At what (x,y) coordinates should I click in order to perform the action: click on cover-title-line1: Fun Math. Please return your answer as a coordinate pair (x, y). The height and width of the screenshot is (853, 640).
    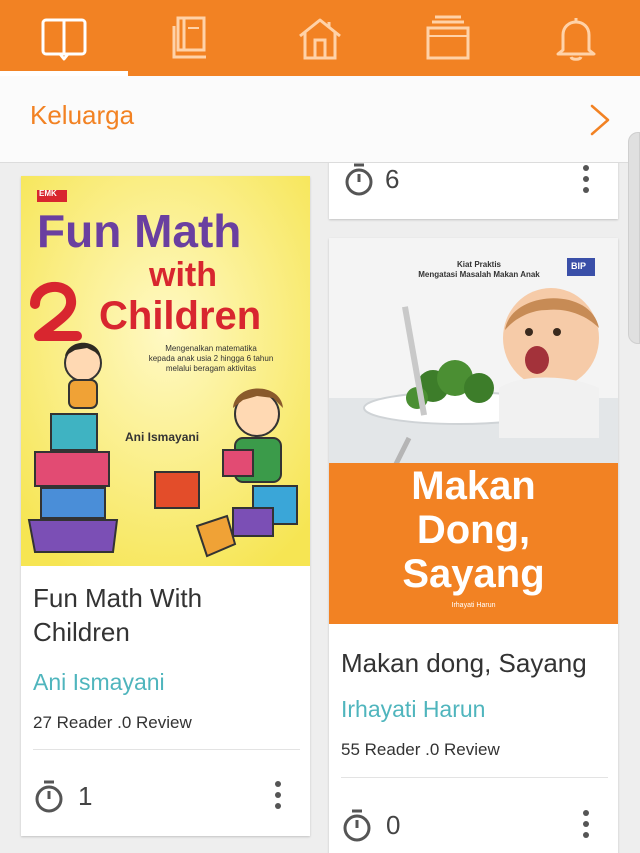
    Looking at the image, I should click on (139, 231).